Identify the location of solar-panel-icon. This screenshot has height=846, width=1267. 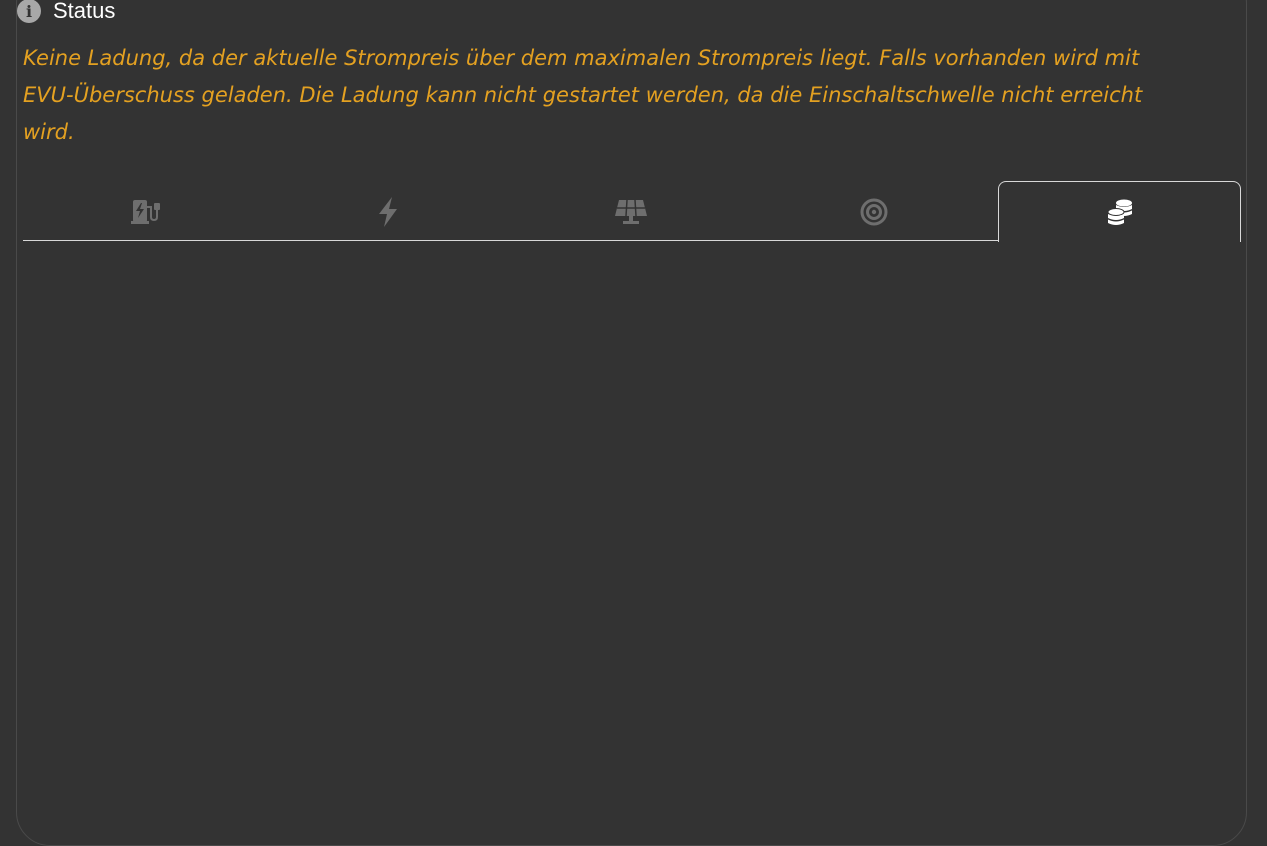
(630, 211).